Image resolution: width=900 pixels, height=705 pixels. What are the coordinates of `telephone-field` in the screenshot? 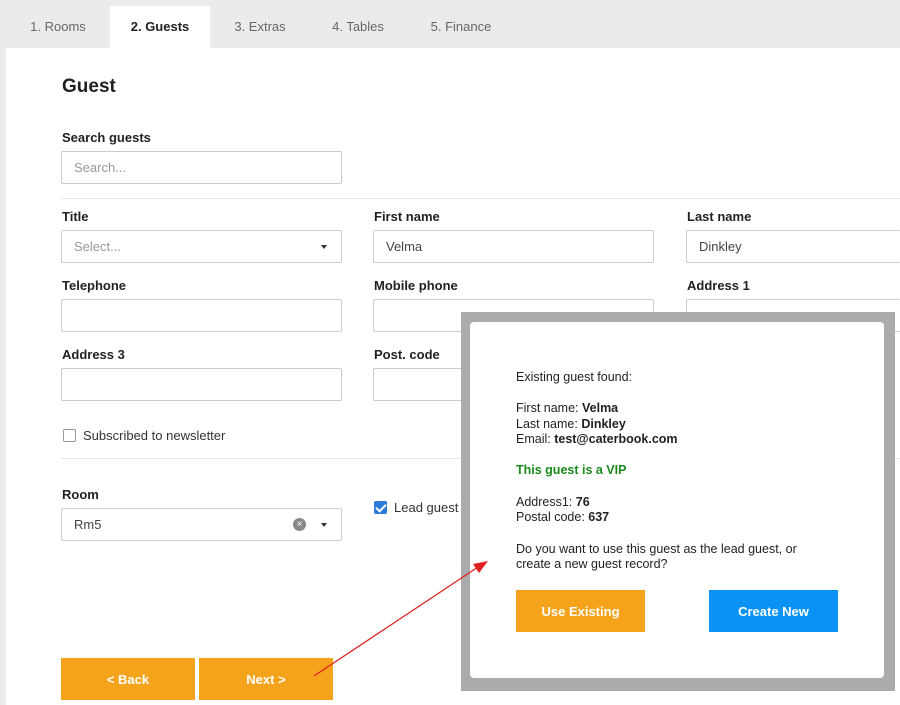 It's located at (201, 315).